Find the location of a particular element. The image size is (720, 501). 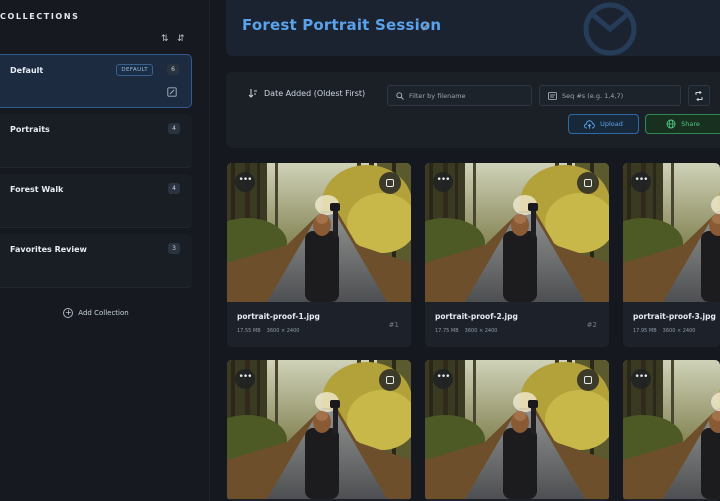

photo-filename: portrait-proof-2.jpg is located at coordinates (476, 316).